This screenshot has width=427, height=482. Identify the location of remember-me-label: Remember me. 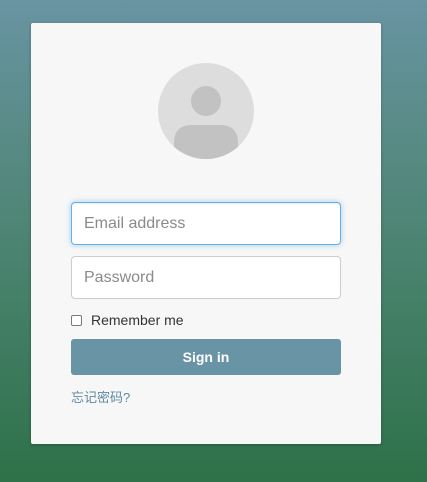
(137, 320).